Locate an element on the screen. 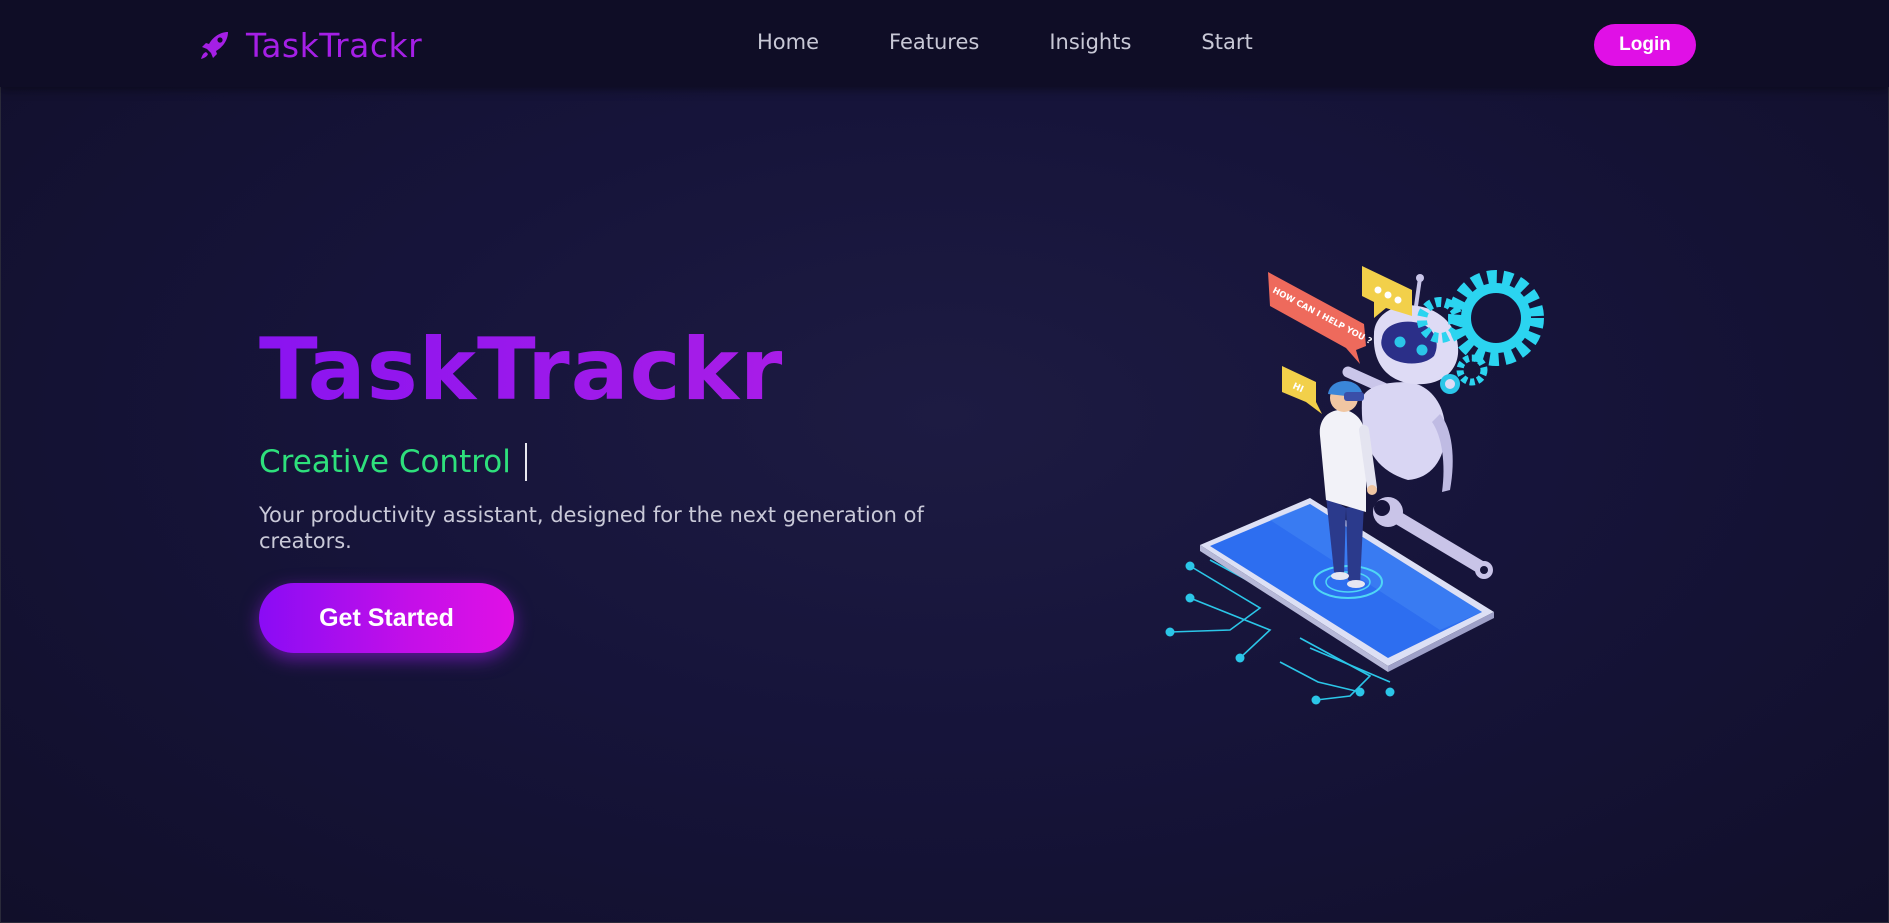 Image resolution: width=1889 pixels, height=923 pixels. nav-home-link: Home is located at coordinates (788, 42).